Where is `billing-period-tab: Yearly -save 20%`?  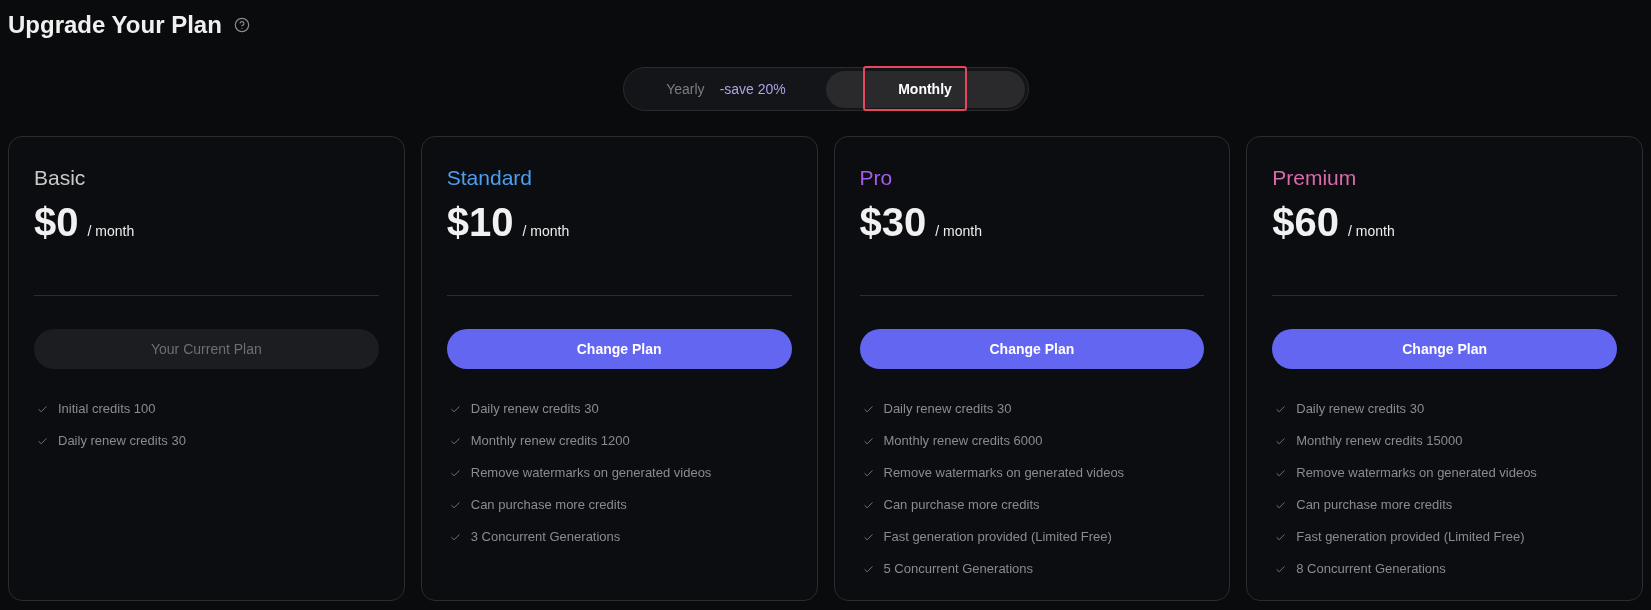 billing-period-tab: Yearly -save 20% is located at coordinates (726, 89).